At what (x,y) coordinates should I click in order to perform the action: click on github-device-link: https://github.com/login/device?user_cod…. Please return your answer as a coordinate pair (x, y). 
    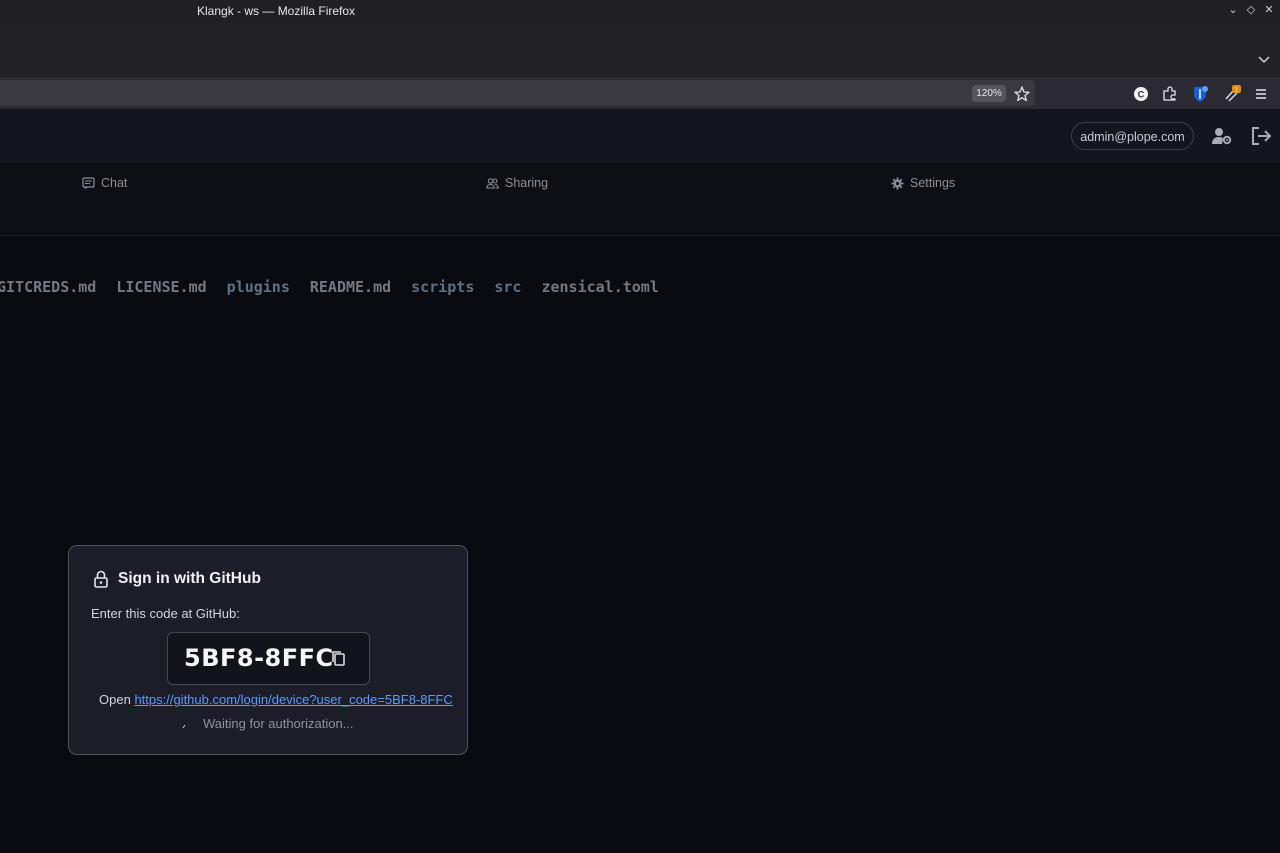
    Looking at the image, I should click on (293, 699).